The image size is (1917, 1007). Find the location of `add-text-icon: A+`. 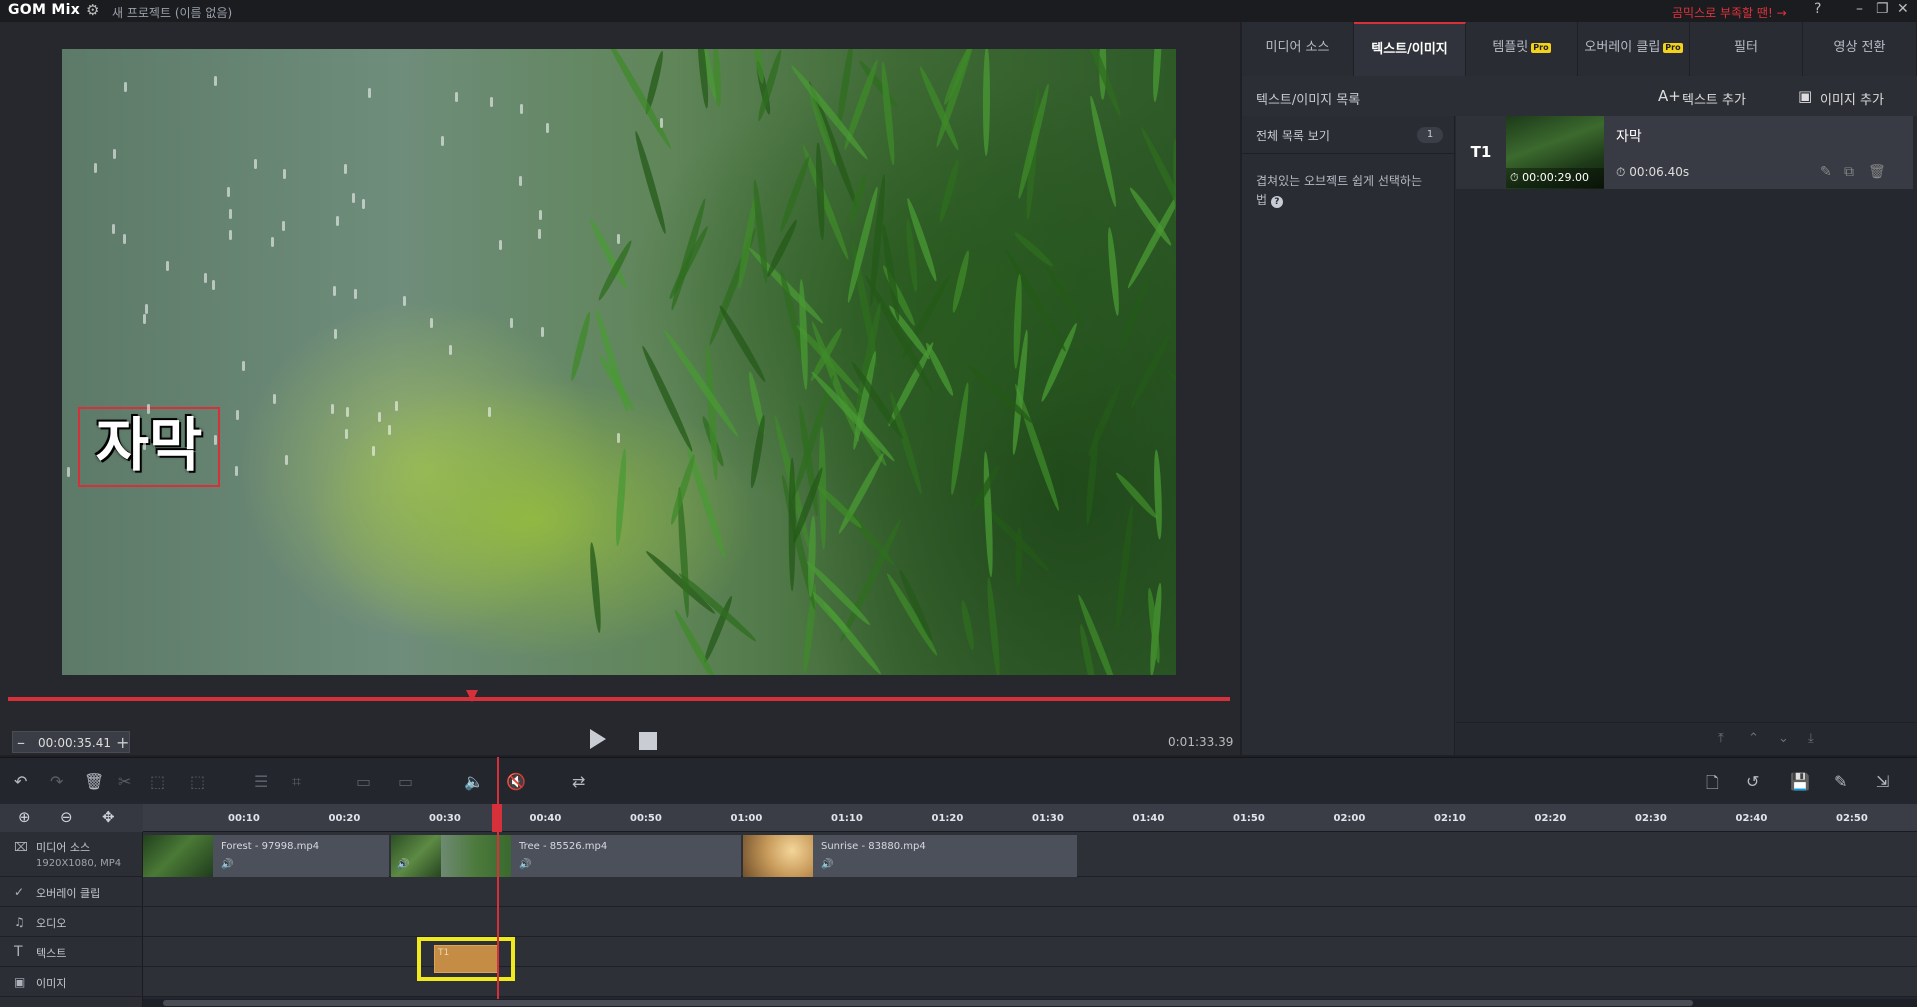

add-text-icon: A+ is located at coordinates (1669, 96).